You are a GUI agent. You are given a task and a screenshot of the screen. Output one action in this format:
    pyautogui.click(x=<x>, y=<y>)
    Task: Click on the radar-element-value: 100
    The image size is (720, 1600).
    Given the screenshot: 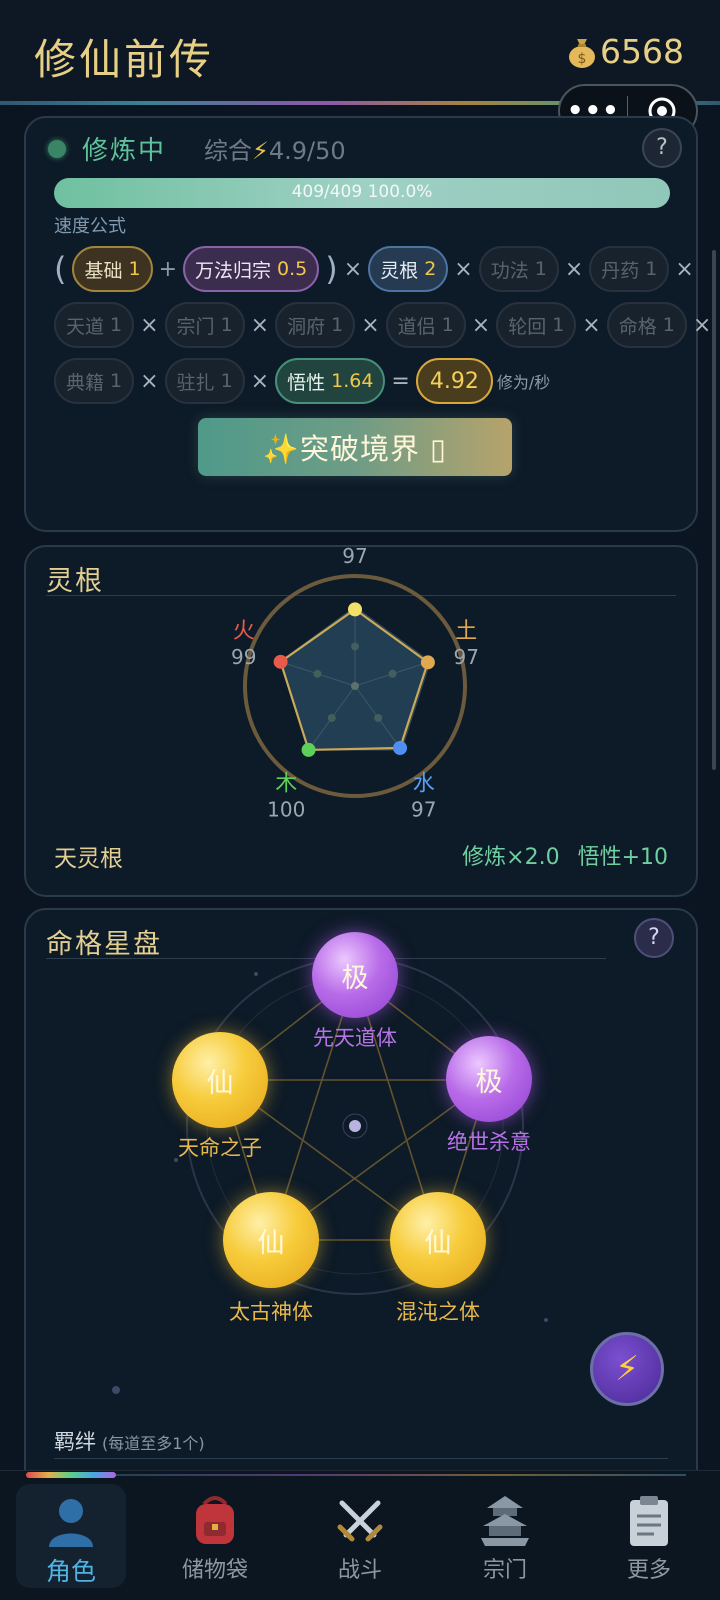 What is the action you would take?
    pyautogui.click(x=286, y=810)
    